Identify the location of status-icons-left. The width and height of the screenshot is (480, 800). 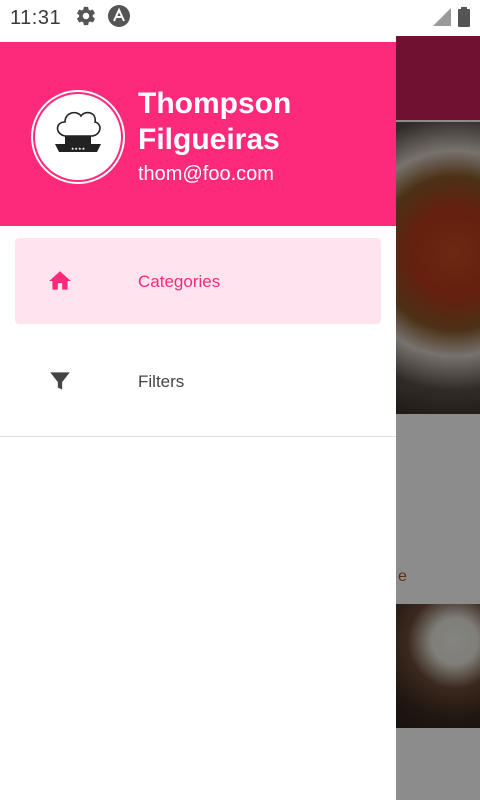
(103, 18).